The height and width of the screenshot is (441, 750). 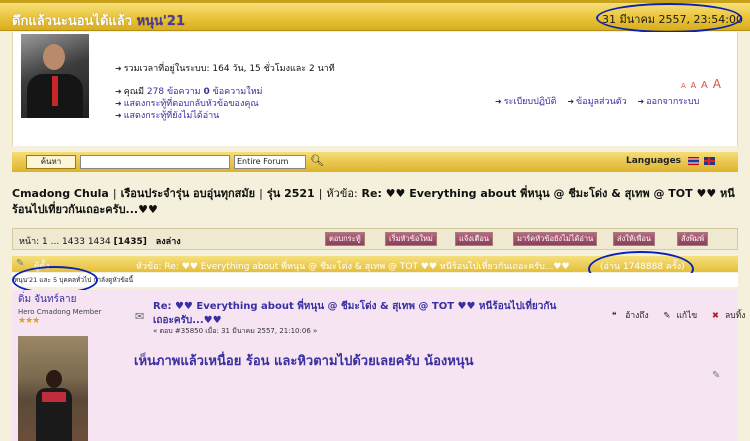 I want to click on quick-quote-icon: ✎, so click(x=716, y=375).